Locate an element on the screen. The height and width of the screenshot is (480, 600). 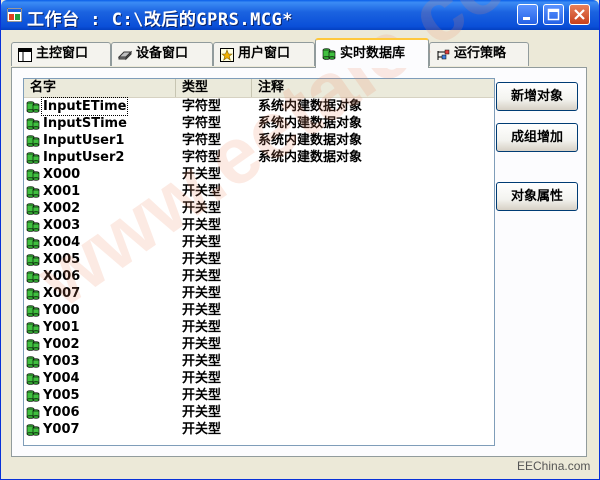
tab-label: 设备窗口 is located at coordinates (162, 53).